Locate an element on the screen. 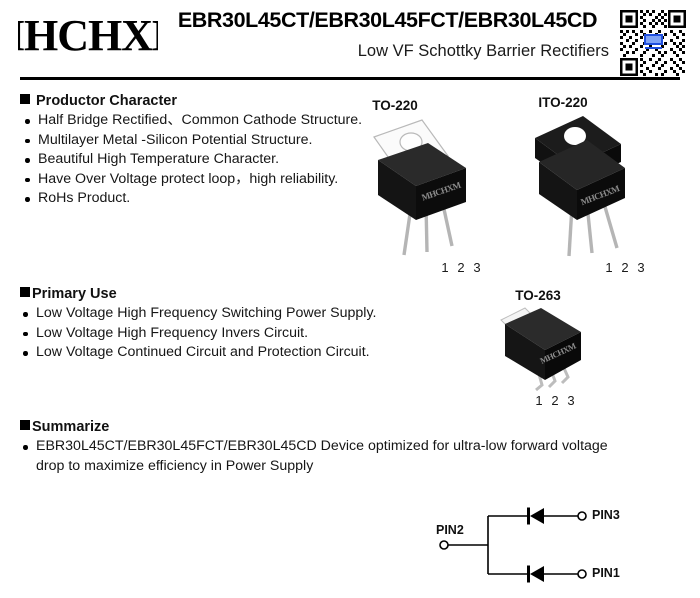  package-label-to-220: TO-220 is located at coordinates (395, 105).